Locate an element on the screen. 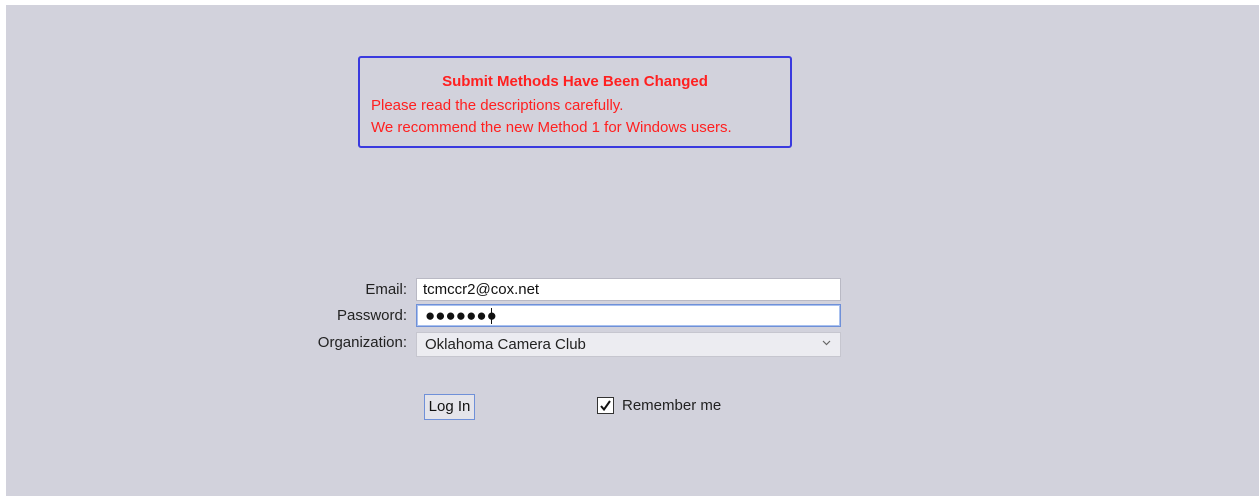  organization-label: Organization: is located at coordinates (362, 342).